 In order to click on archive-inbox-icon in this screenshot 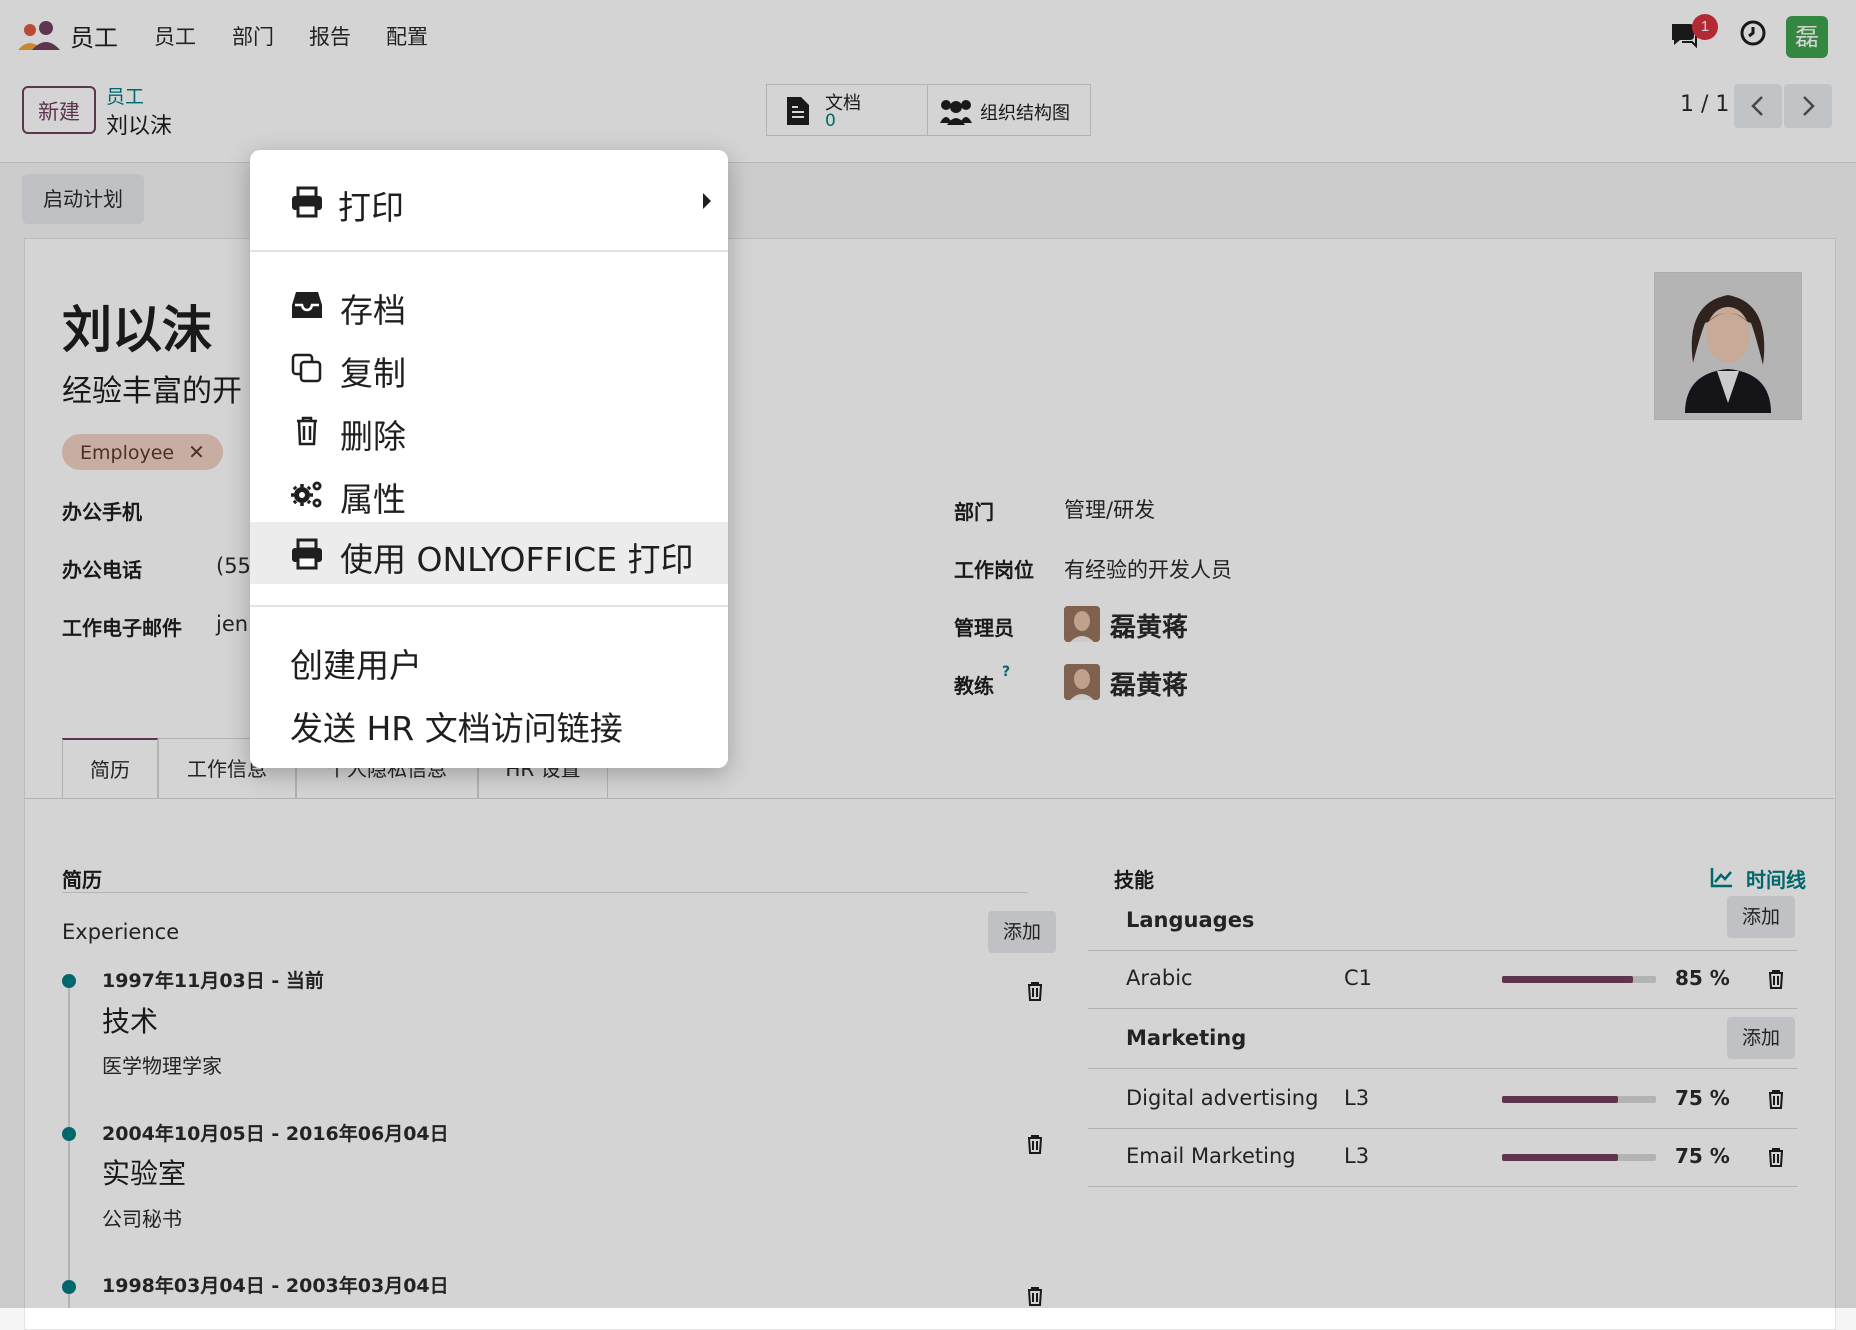, I will do `click(307, 305)`.